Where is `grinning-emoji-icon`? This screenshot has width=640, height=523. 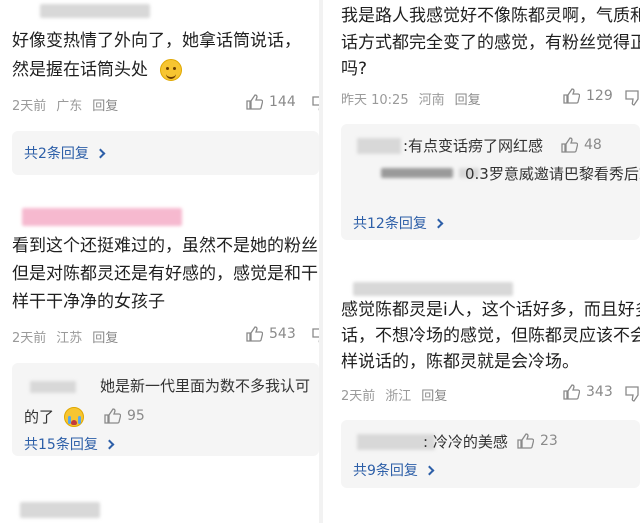 grinning-emoji-icon is located at coordinates (171, 70).